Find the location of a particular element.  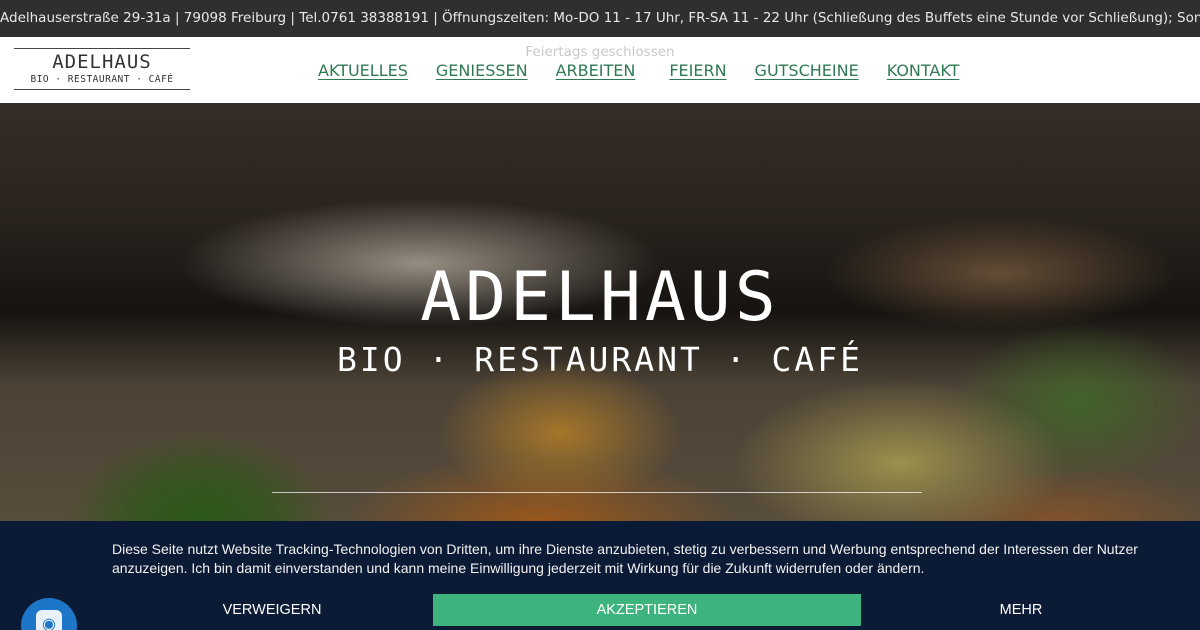

more-button: MEHR is located at coordinates (1021, 610).